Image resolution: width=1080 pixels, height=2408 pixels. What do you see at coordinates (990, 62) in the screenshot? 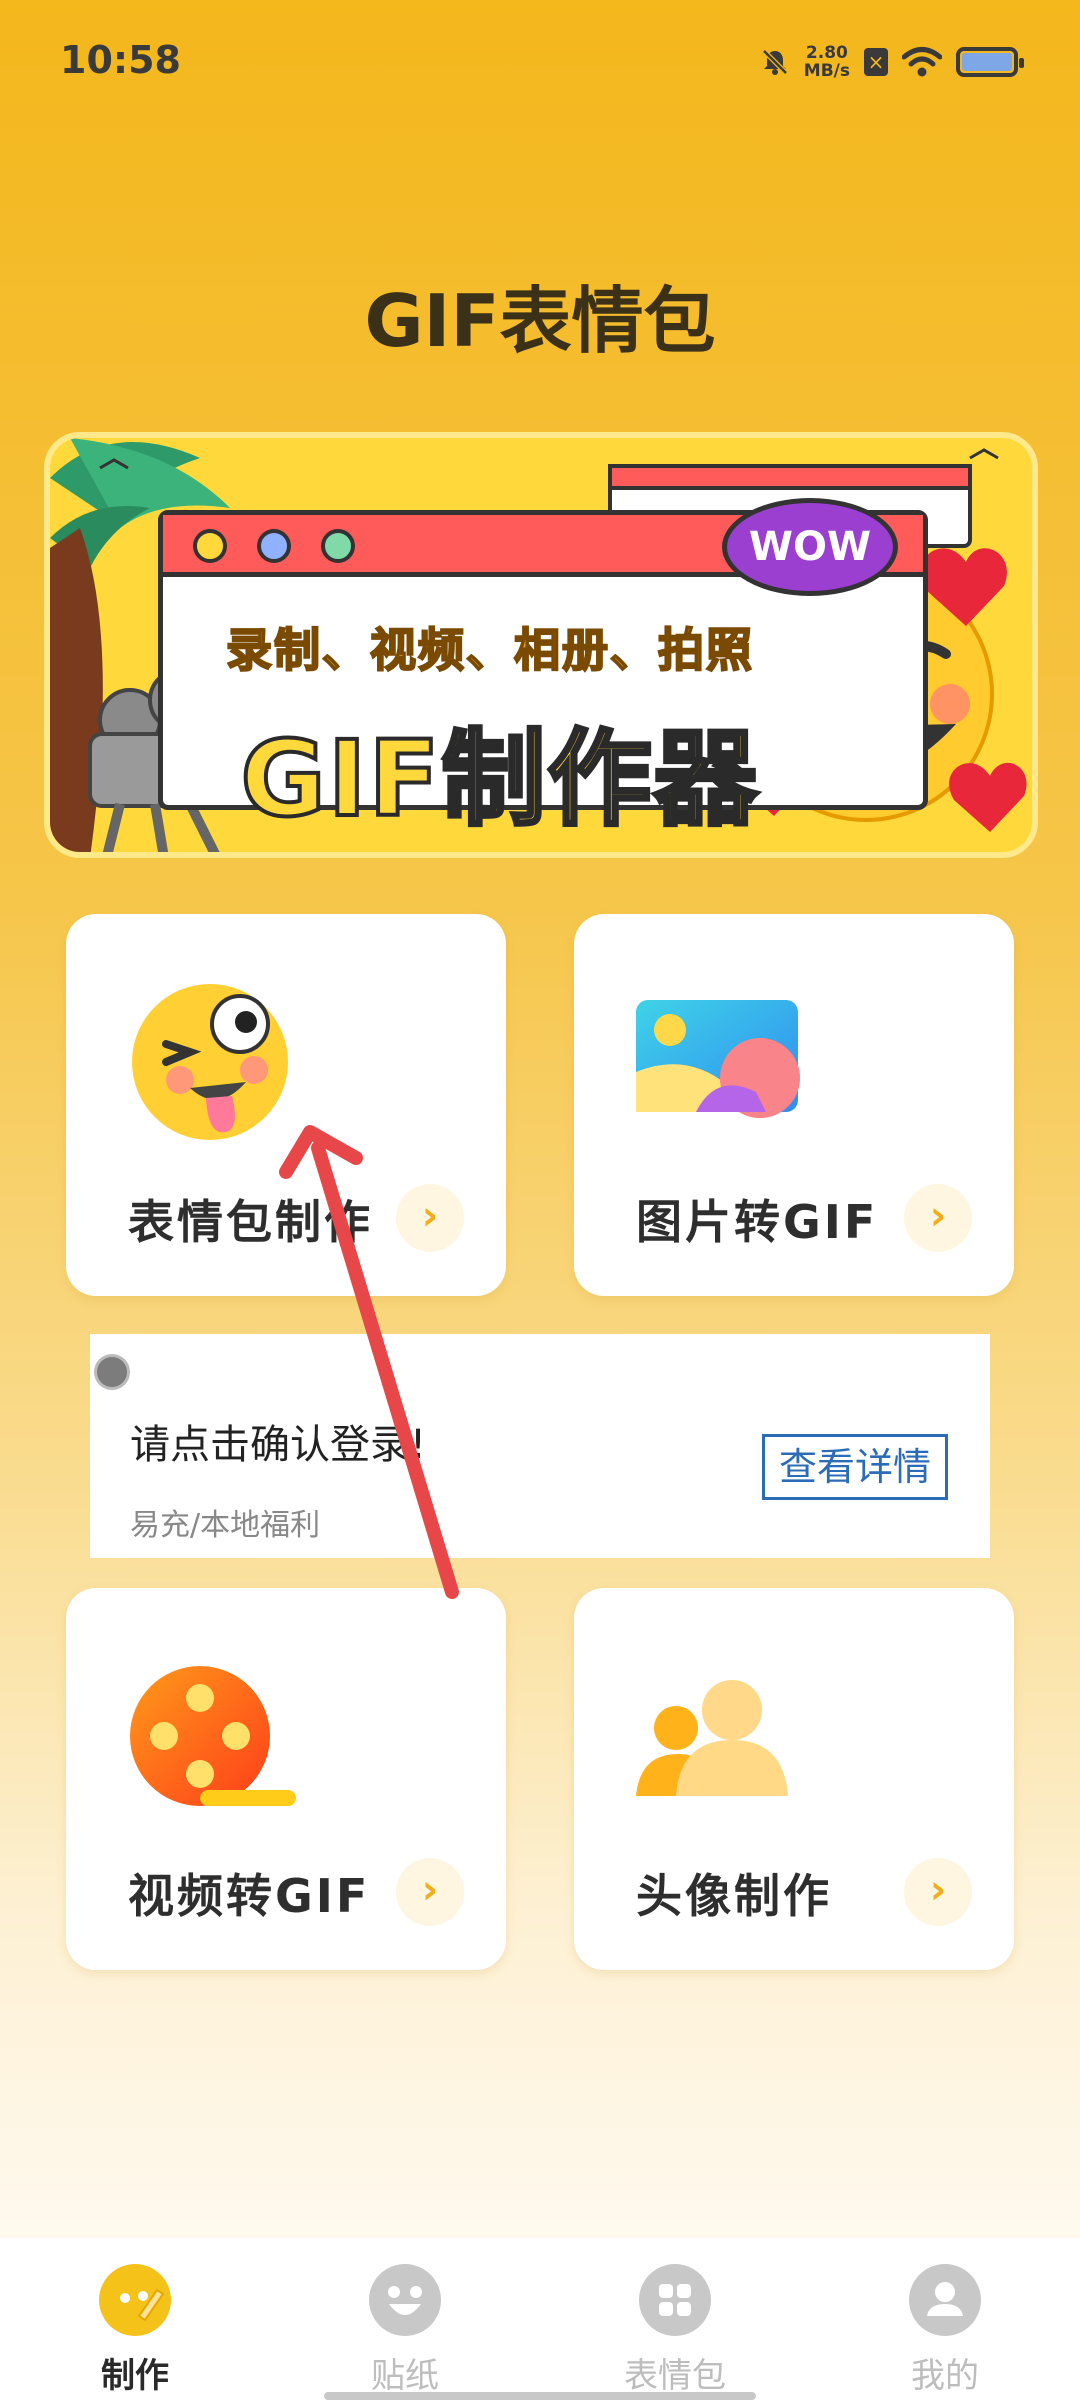
I see `battery-icon` at bounding box center [990, 62].